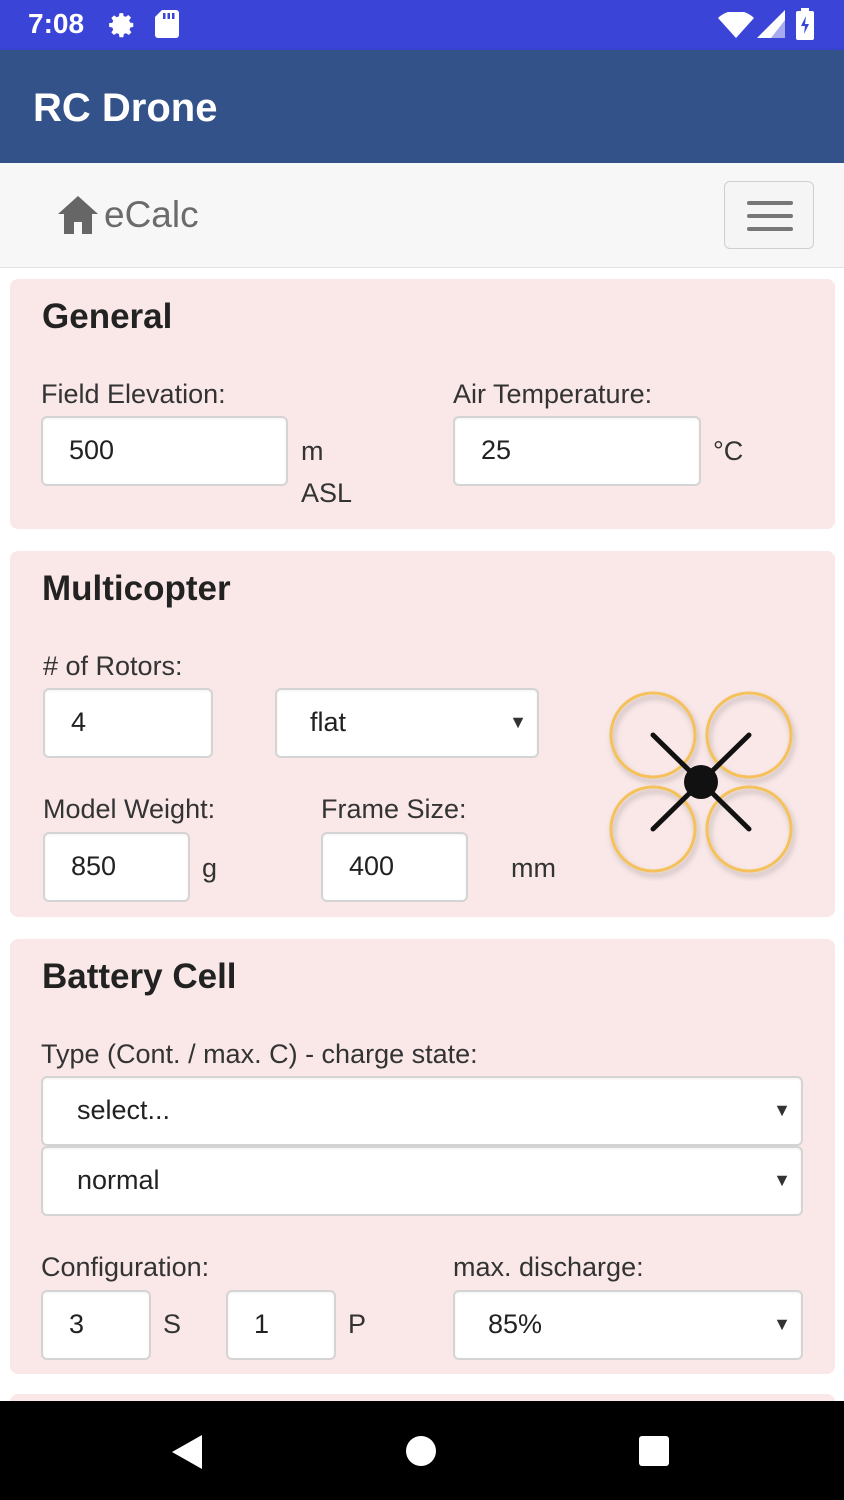 The image size is (844, 1500). Describe the element at coordinates (128, 723) in the screenshot. I see `rotors-input: 4` at that location.